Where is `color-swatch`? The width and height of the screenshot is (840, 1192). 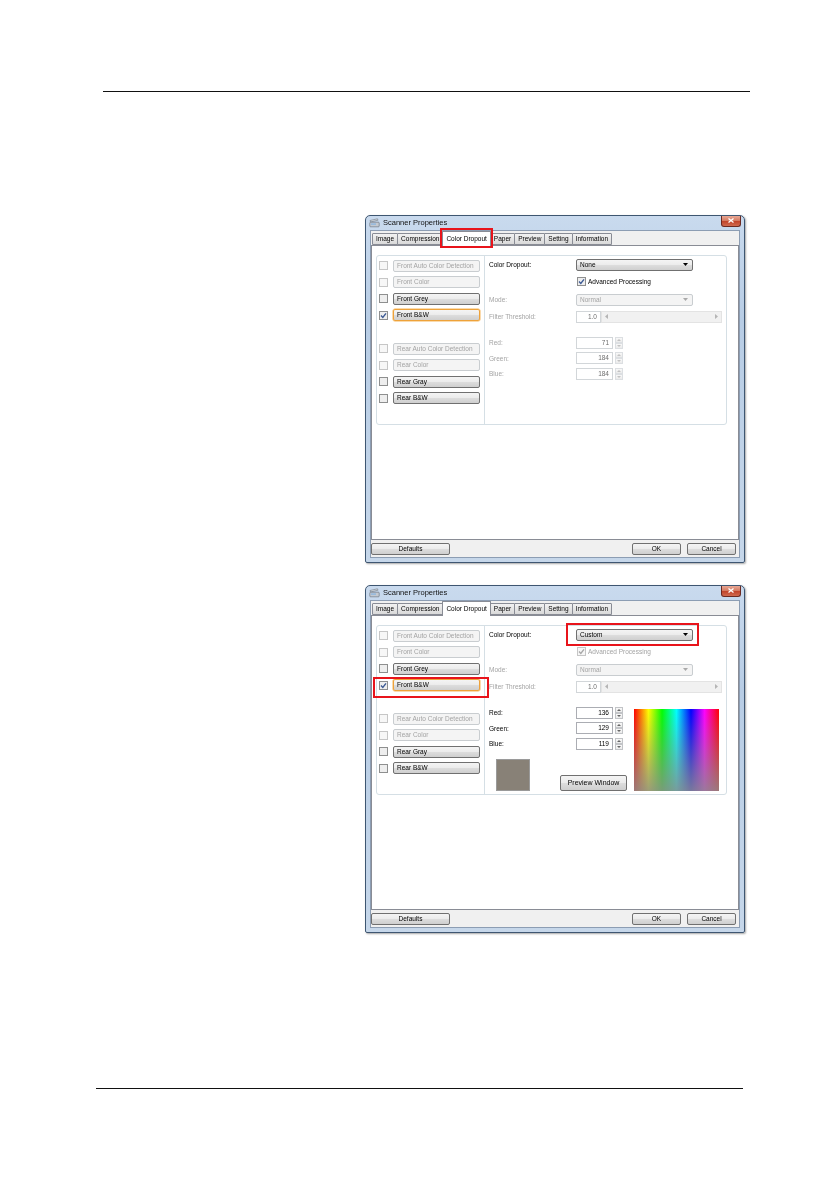 color-swatch is located at coordinates (513, 774).